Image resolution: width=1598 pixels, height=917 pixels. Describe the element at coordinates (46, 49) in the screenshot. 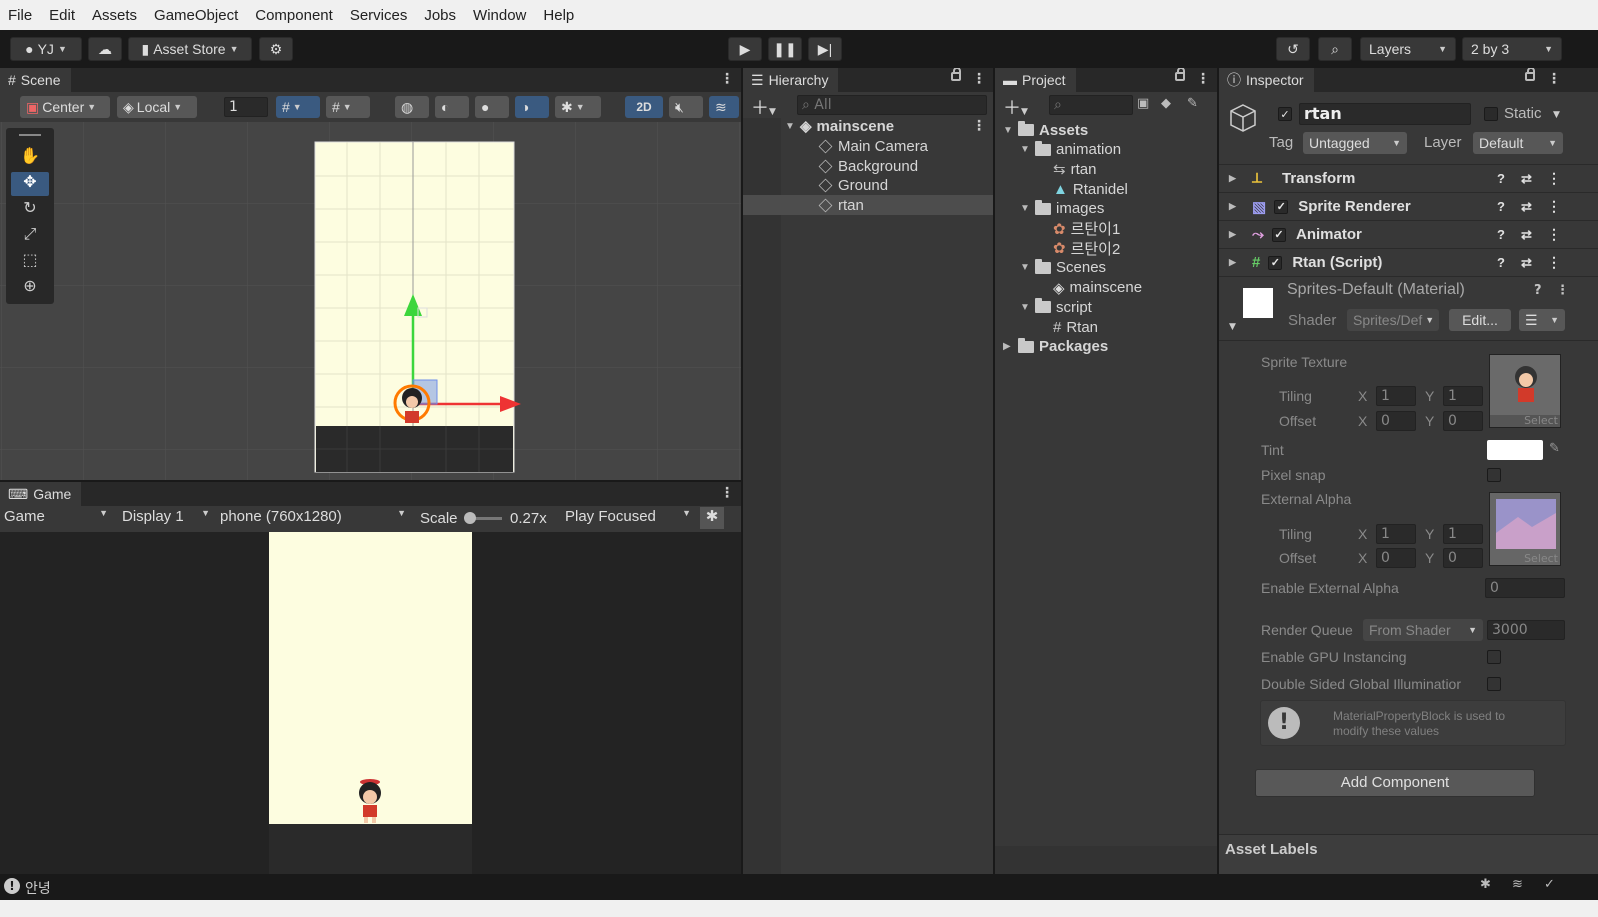

I see `account-button: ● YJ ▼` at that location.